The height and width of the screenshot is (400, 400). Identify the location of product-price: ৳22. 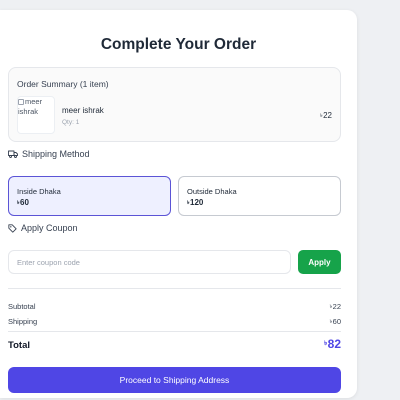
(326, 116).